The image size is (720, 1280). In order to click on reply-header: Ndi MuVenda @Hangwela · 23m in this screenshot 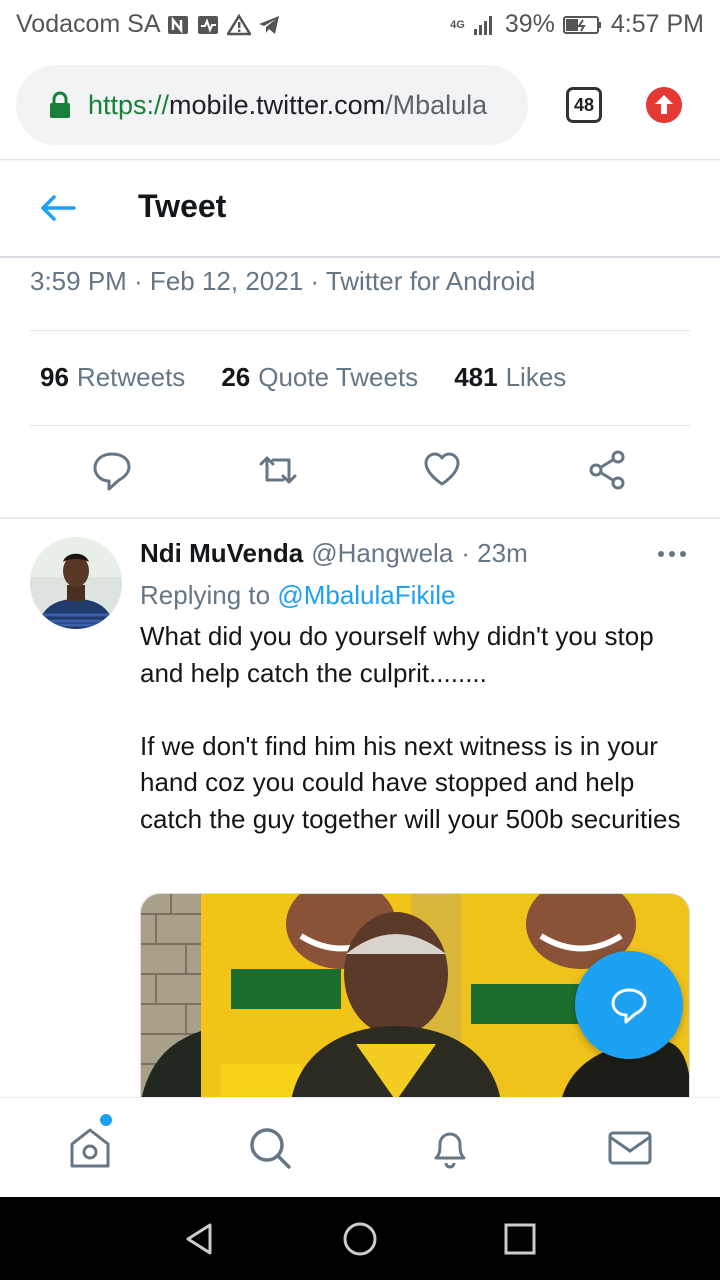, I will do `click(334, 553)`.